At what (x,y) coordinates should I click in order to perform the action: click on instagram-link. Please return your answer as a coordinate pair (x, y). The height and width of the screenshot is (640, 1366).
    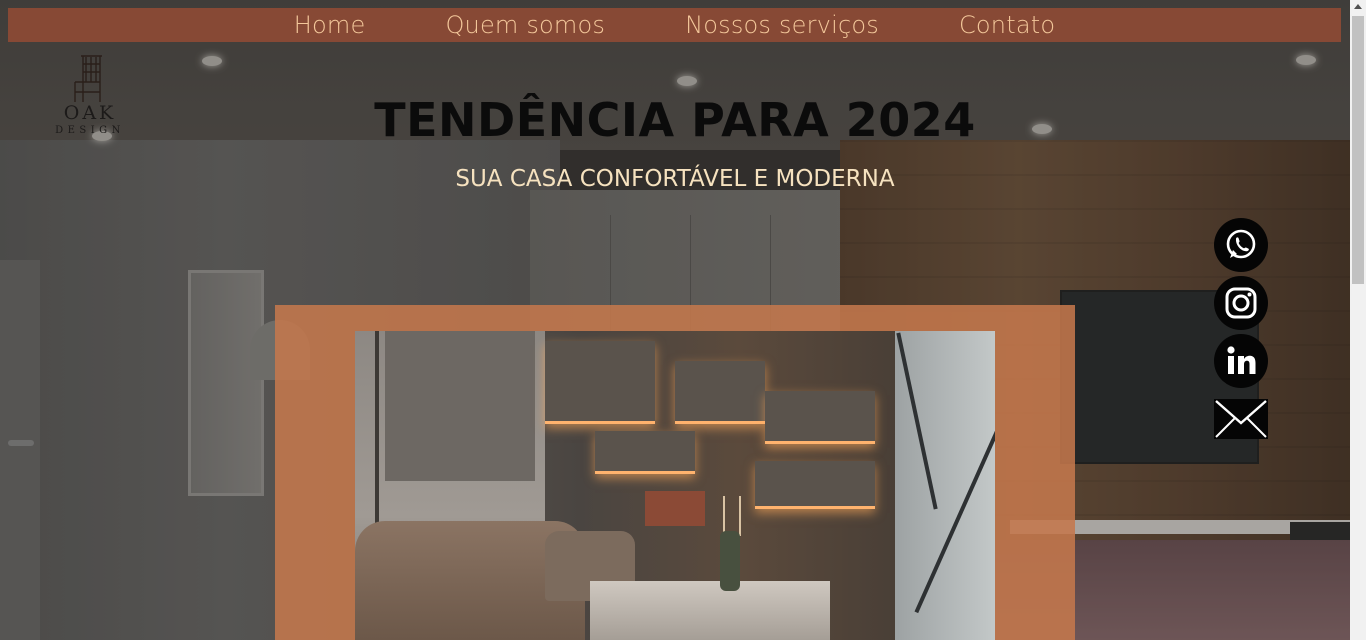
    Looking at the image, I should click on (1241, 303).